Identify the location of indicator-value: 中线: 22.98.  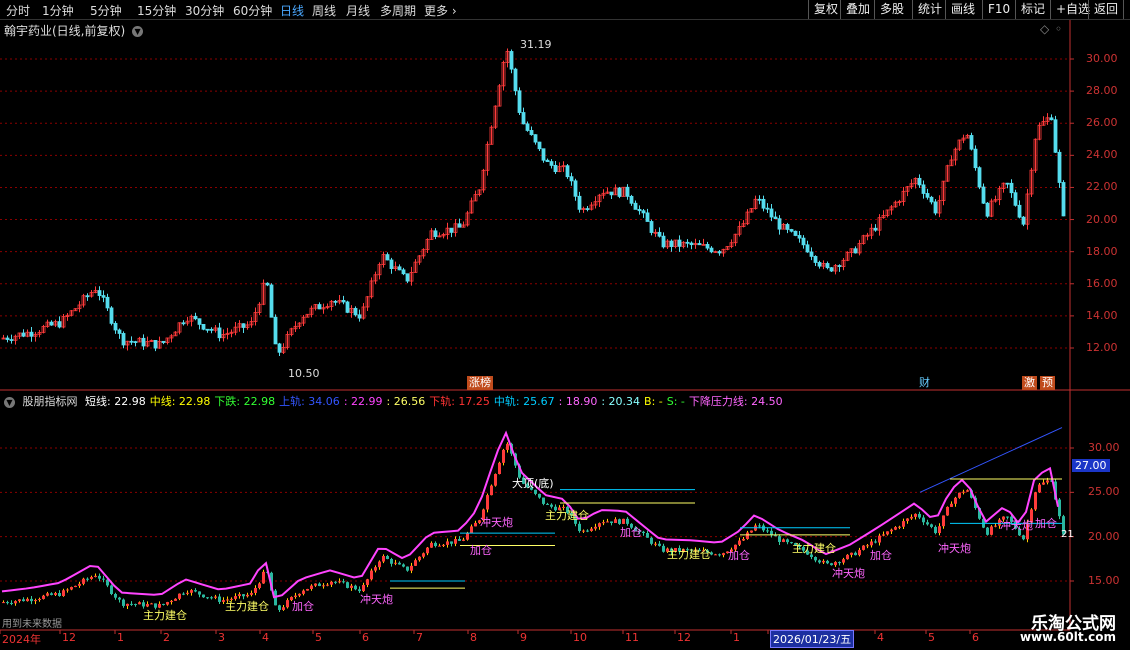
(180, 401).